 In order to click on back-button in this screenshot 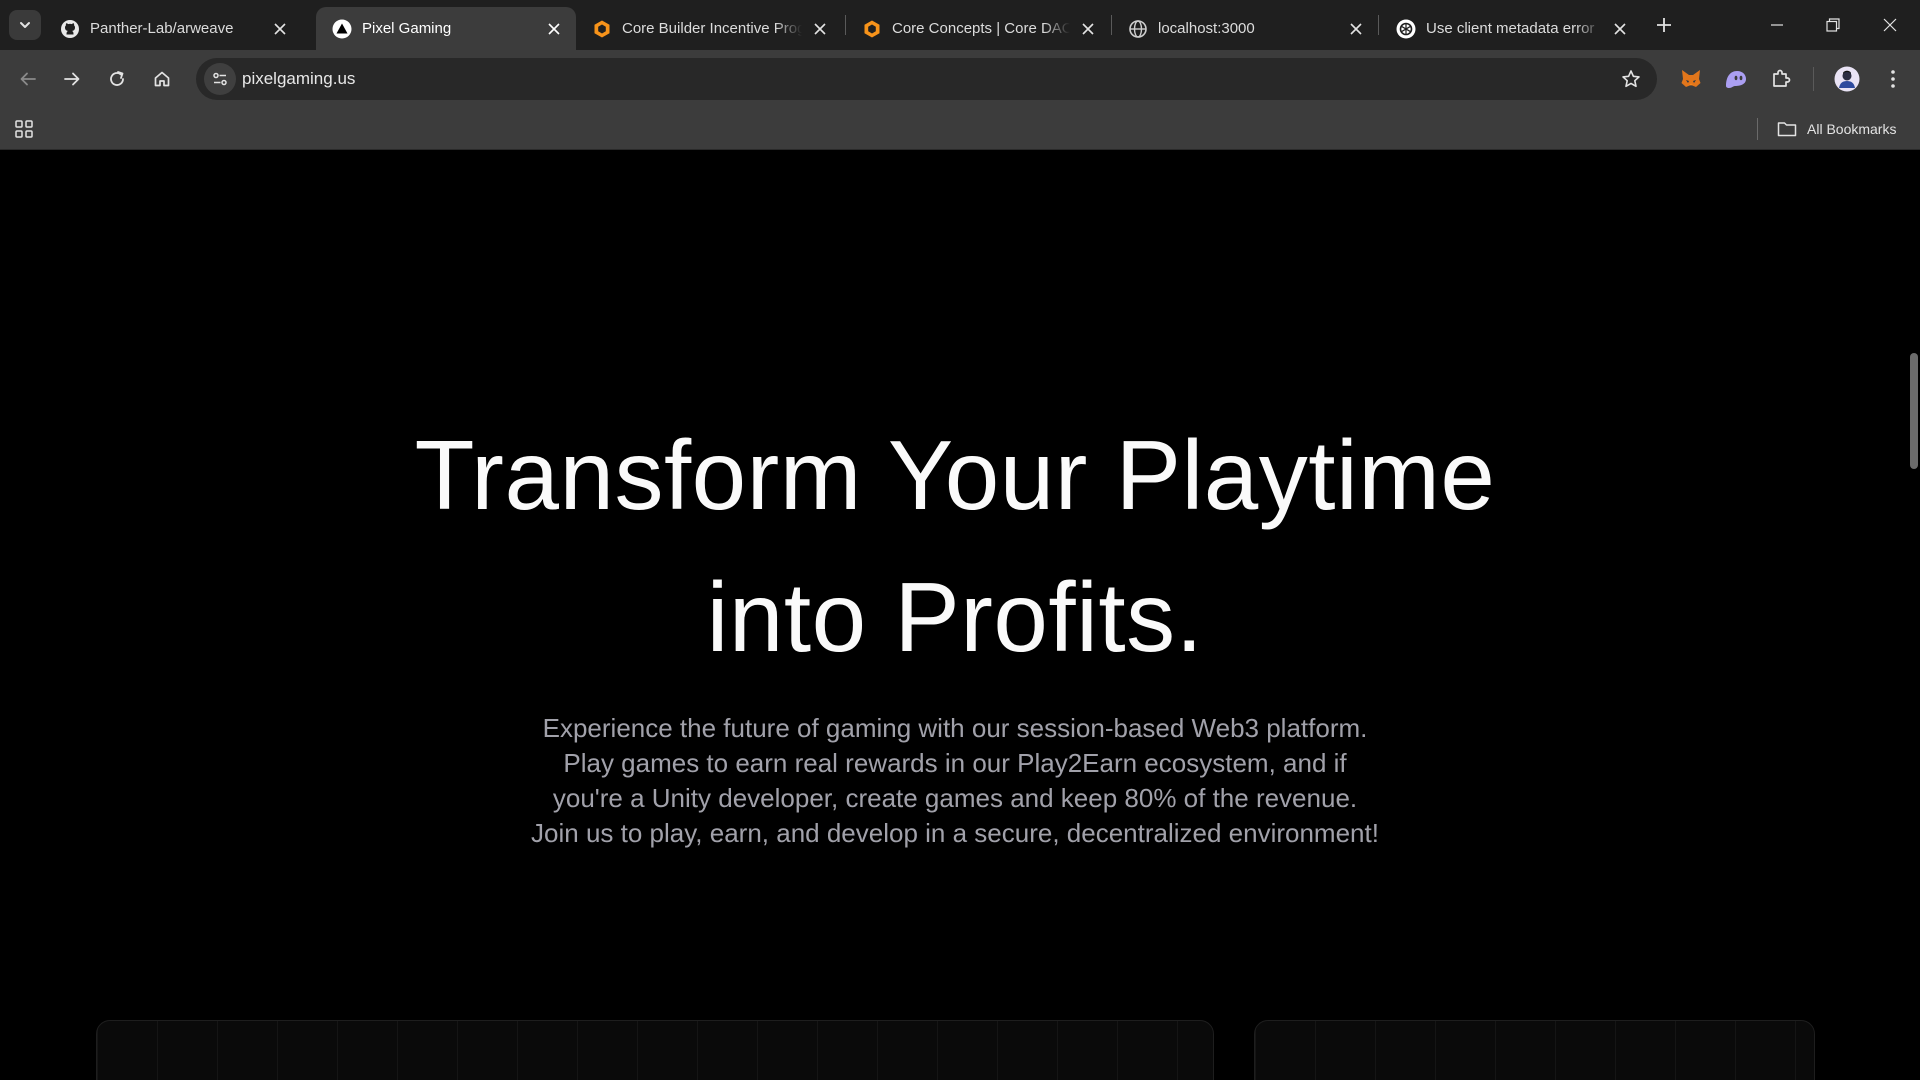, I will do `click(28, 79)`.